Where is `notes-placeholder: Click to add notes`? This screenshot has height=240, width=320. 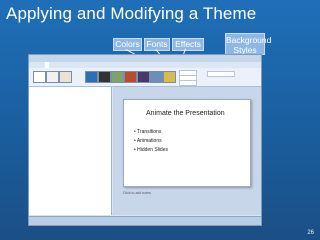
notes-placeholder: Click to add notes is located at coordinates (137, 193).